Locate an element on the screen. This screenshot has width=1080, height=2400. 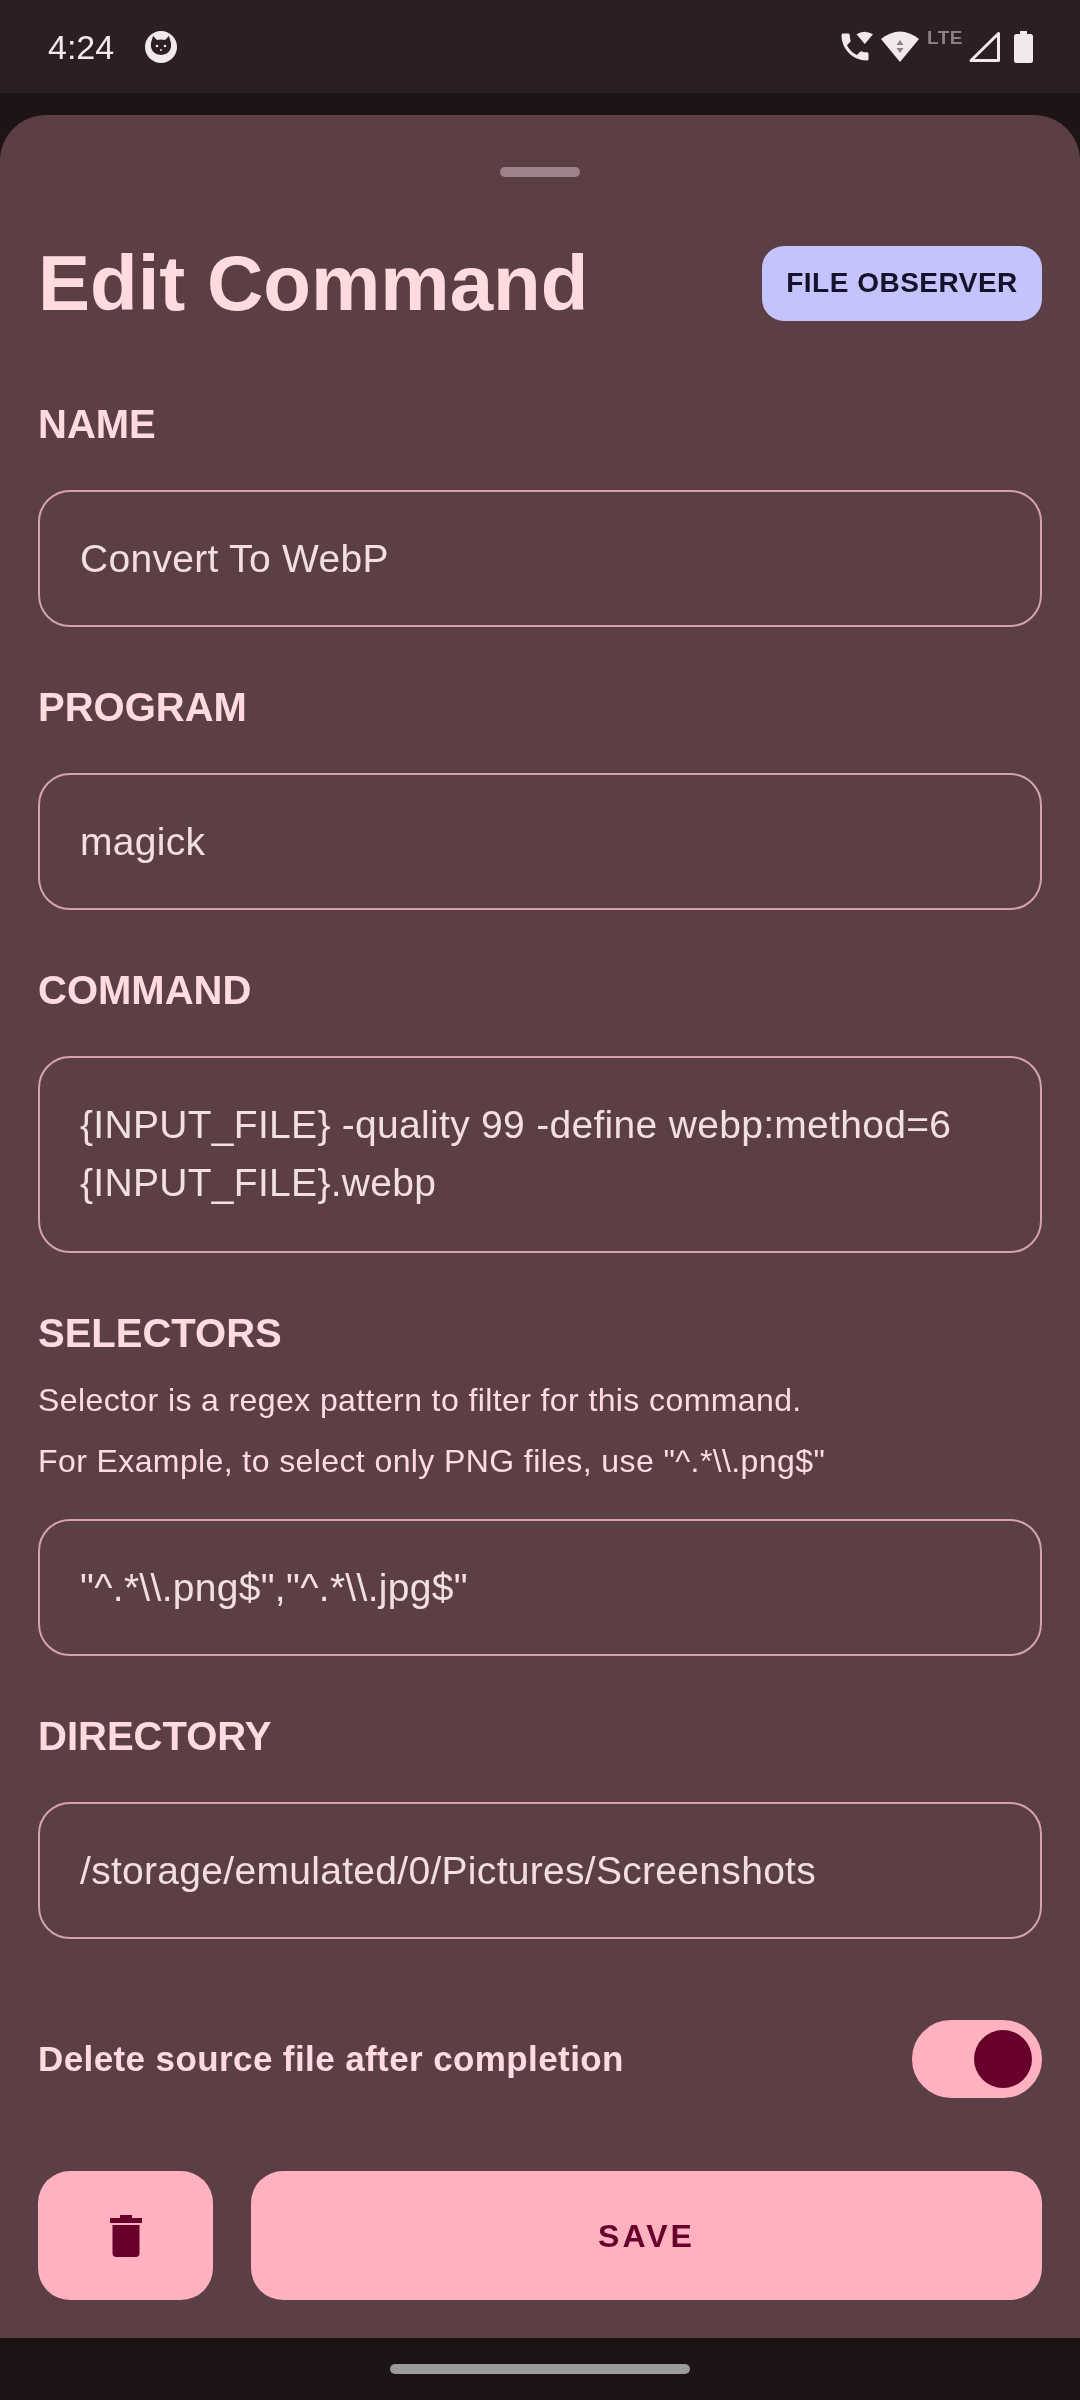
help-text: For Example, to select only PNG files, use "^.*\\.png$" is located at coordinates (432, 1461).